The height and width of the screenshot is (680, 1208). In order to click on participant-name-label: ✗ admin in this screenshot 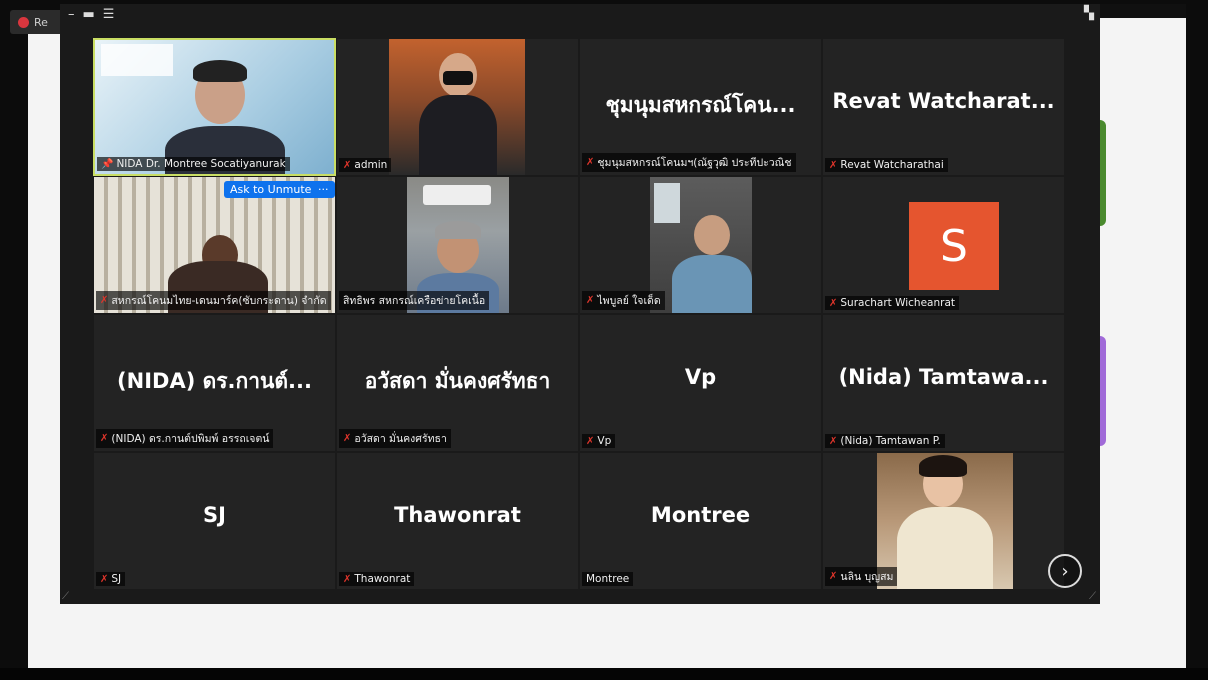, I will do `click(365, 165)`.